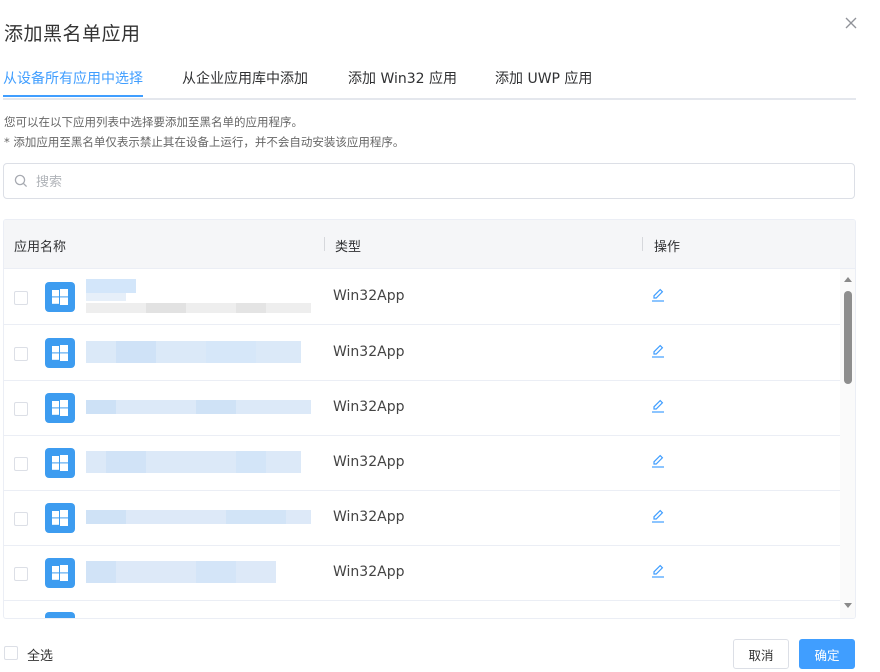 This screenshot has height=672, width=880. I want to click on scroll-up-arrow-icon, so click(848, 279).